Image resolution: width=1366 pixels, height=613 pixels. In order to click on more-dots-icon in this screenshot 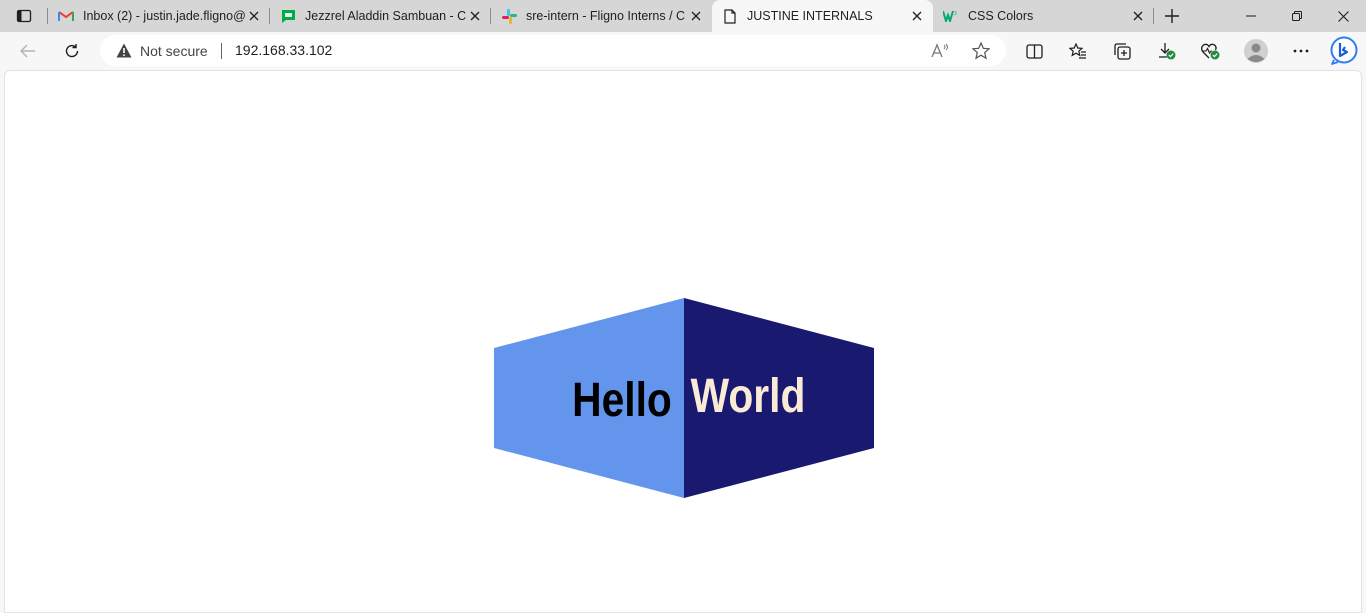, I will do `click(1301, 51)`.